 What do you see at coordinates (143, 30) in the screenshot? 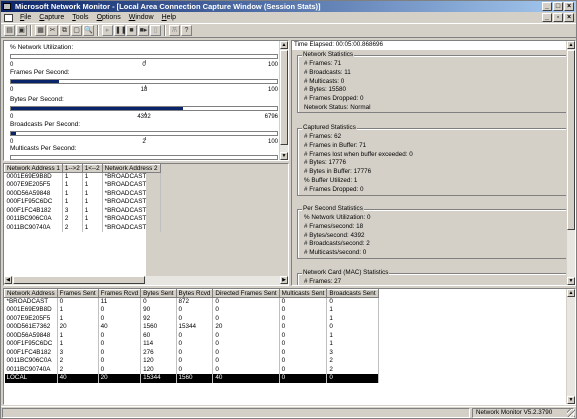
I see `stop-and-view-icon: ■▸` at bounding box center [143, 30].